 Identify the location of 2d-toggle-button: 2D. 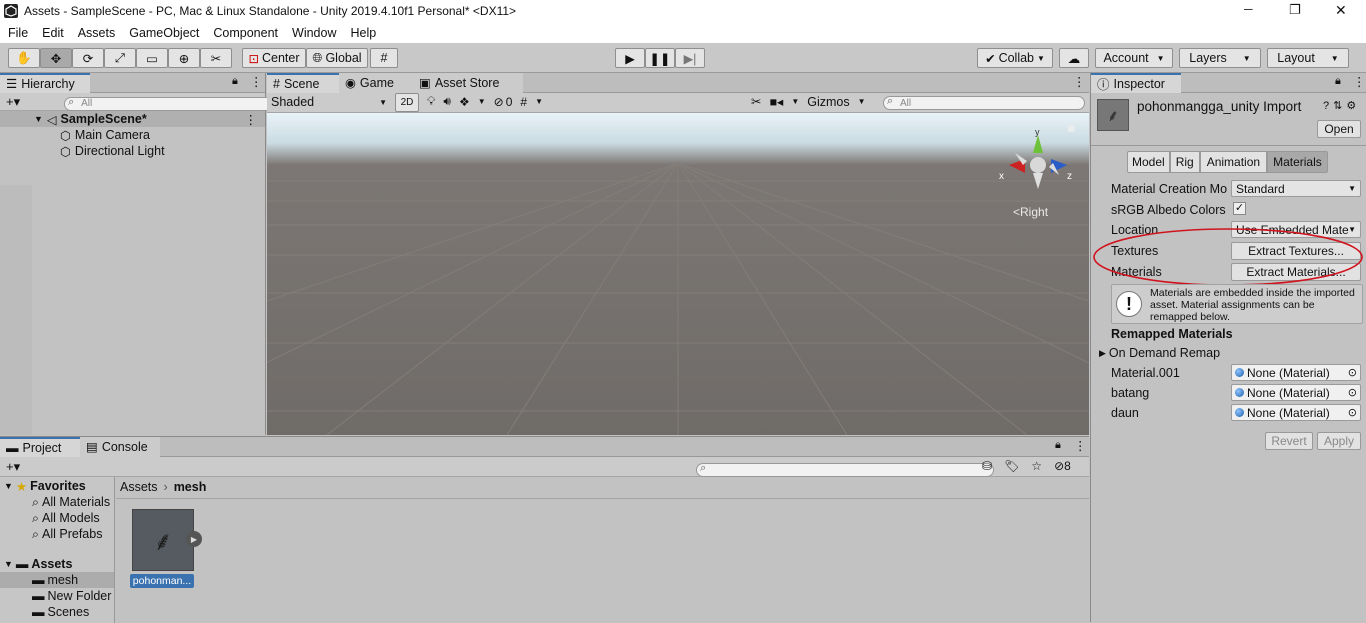
(407, 102).